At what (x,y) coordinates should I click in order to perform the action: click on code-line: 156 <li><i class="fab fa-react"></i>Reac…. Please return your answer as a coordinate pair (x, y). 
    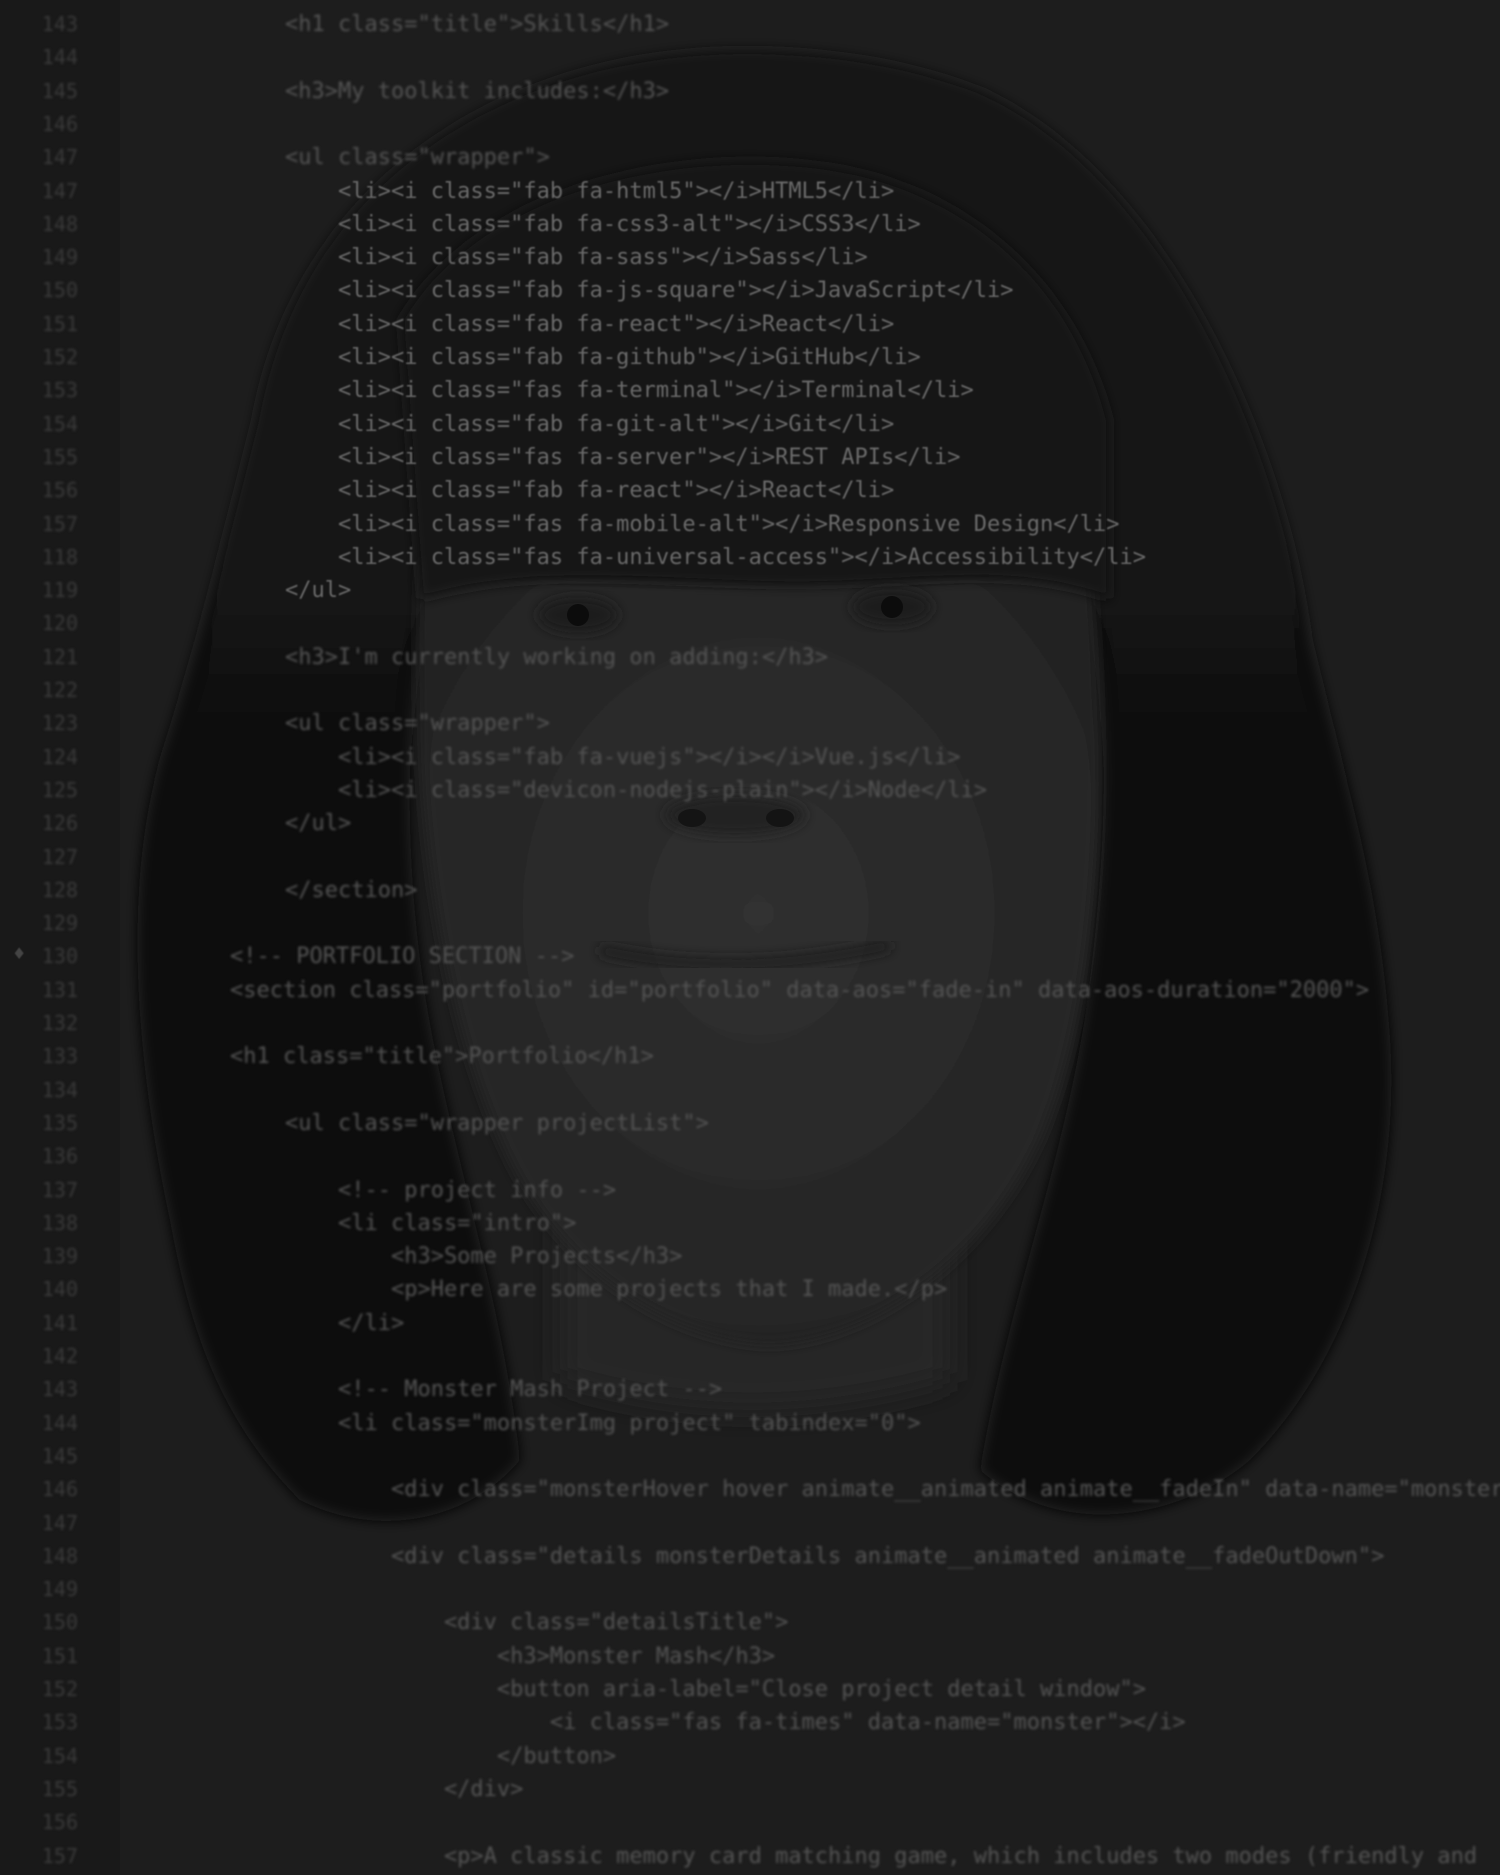
    Looking at the image, I should click on (750, 494).